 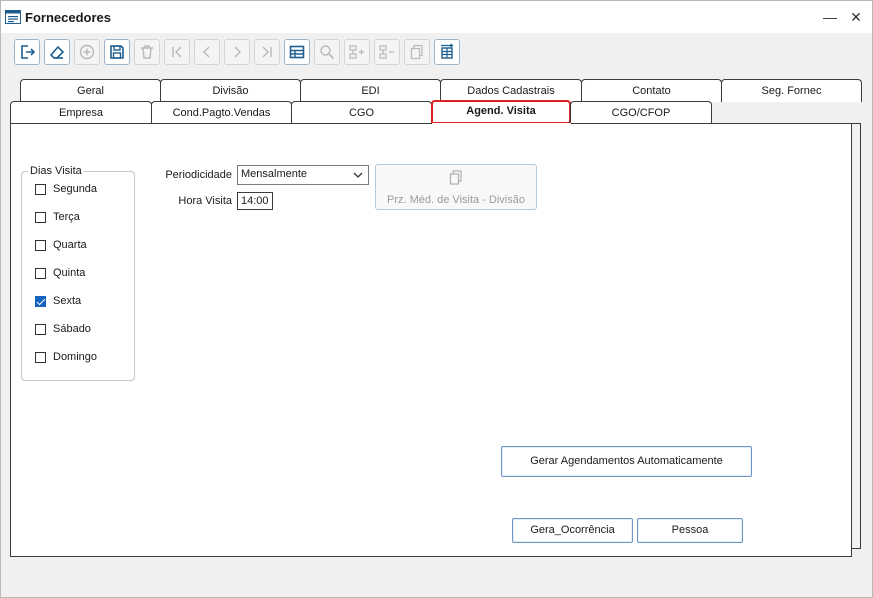 I want to click on toolbar, so click(x=436, y=52).